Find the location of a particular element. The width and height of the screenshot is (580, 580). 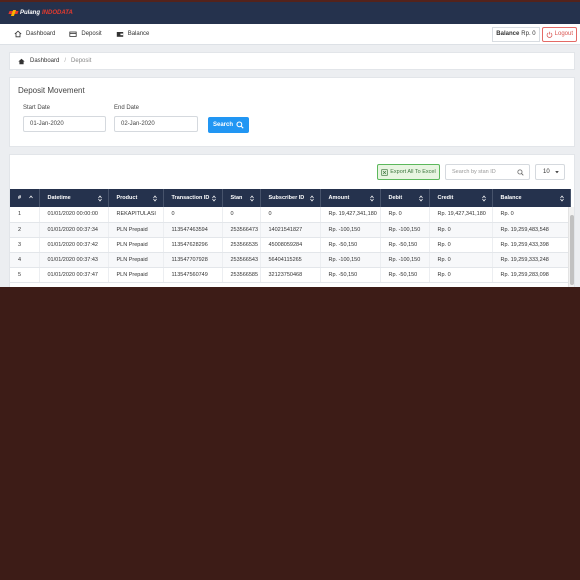

column-header-label: Balance is located at coordinates (511, 198).